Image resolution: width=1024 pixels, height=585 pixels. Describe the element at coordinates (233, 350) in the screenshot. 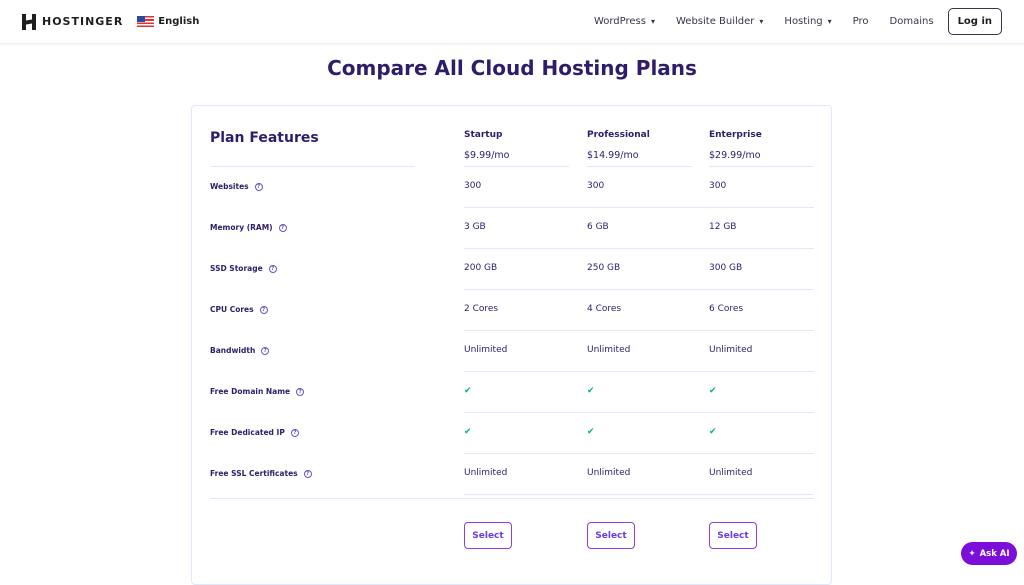

I see `feature-name: Bandwidth` at that location.